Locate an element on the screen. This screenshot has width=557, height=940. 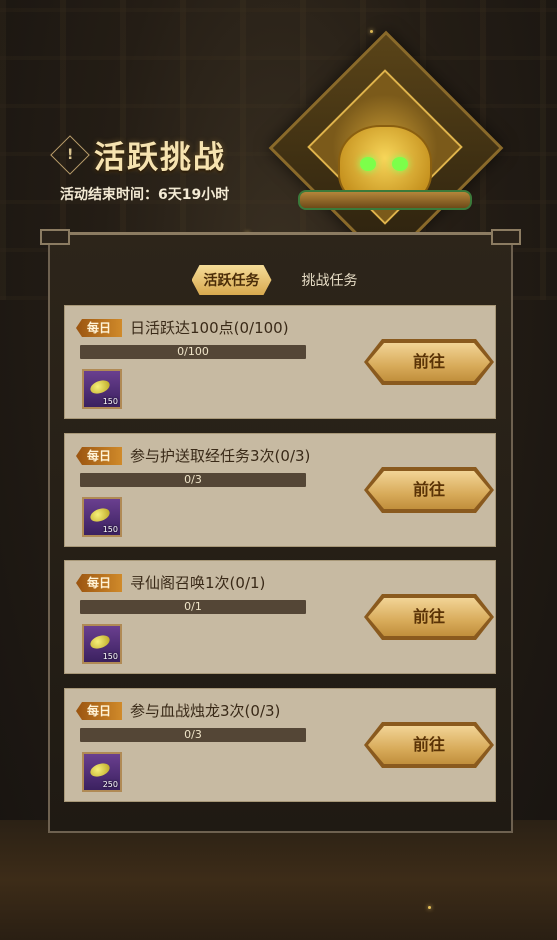
task-title: 参与护送取经任务3次(0/3) is located at coordinates (220, 456).